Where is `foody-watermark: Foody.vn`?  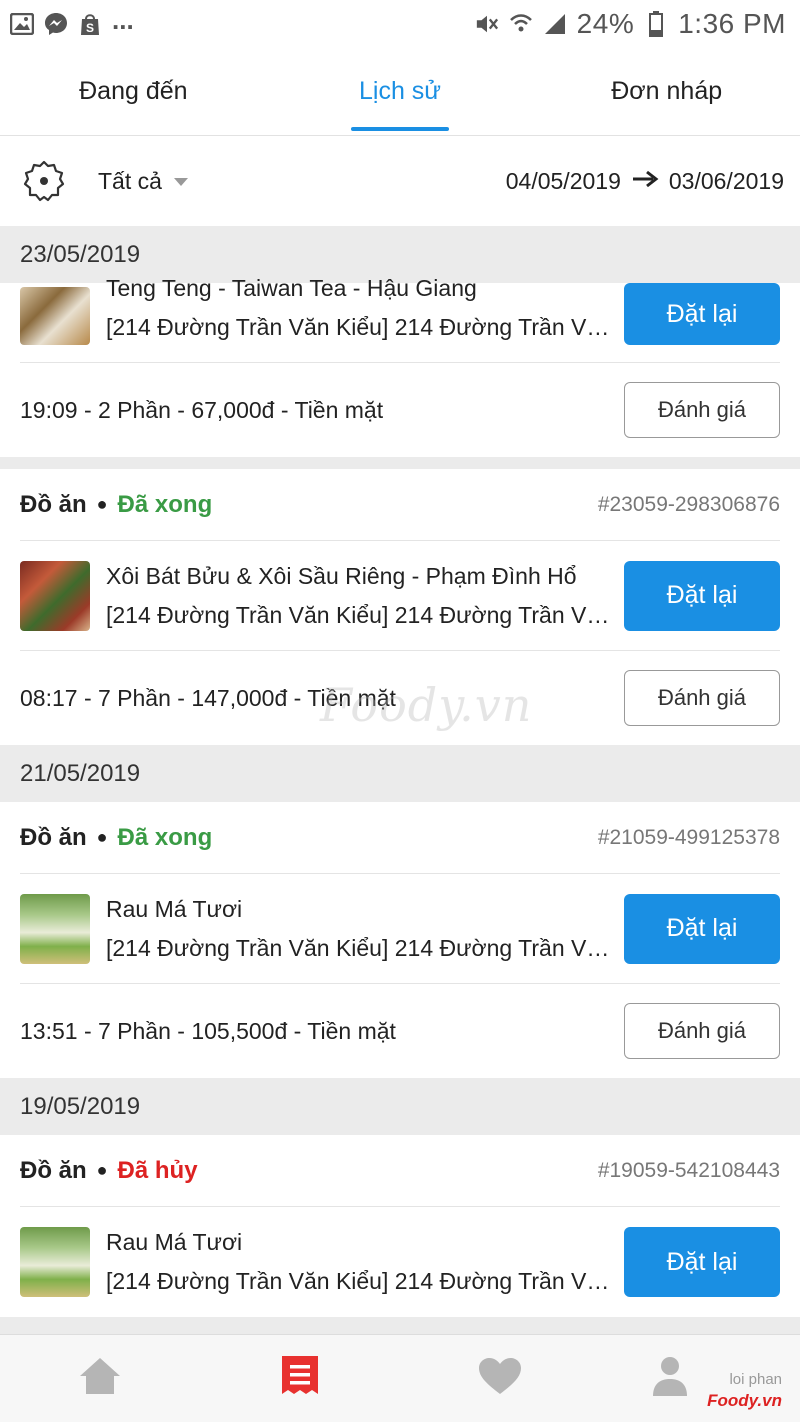
foody-watermark: Foody.vn is located at coordinates (426, 705).